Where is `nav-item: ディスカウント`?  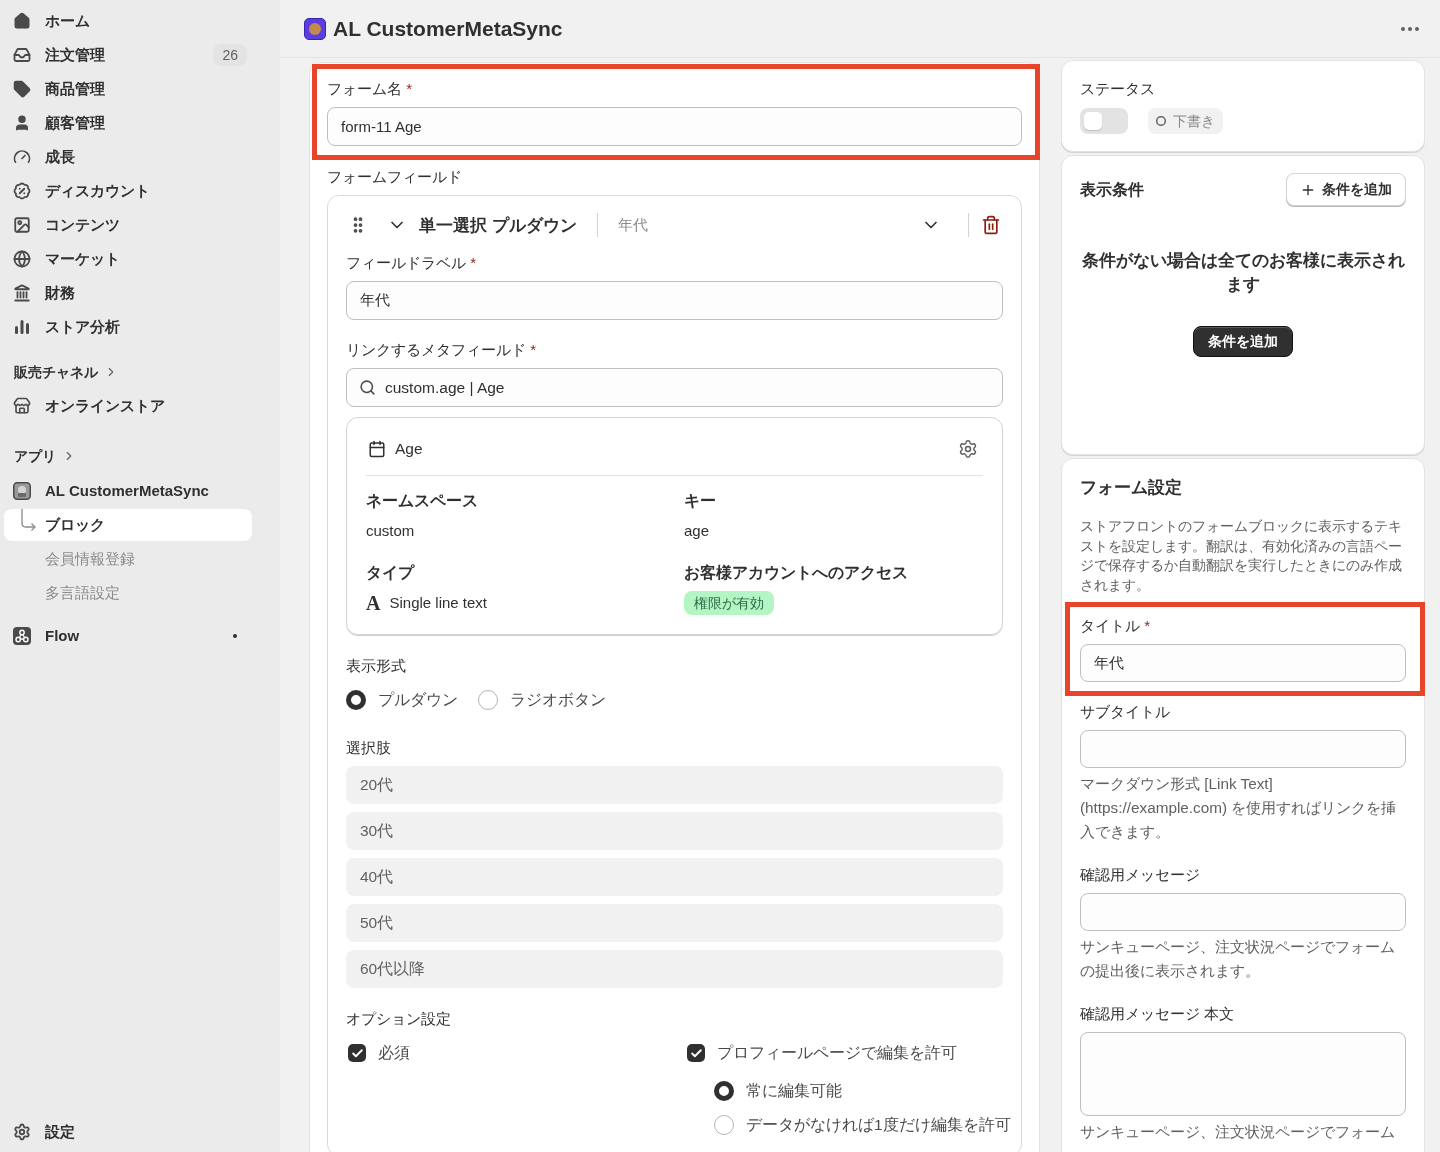
nav-item: ディスカウント is located at coordinates (128, 191).